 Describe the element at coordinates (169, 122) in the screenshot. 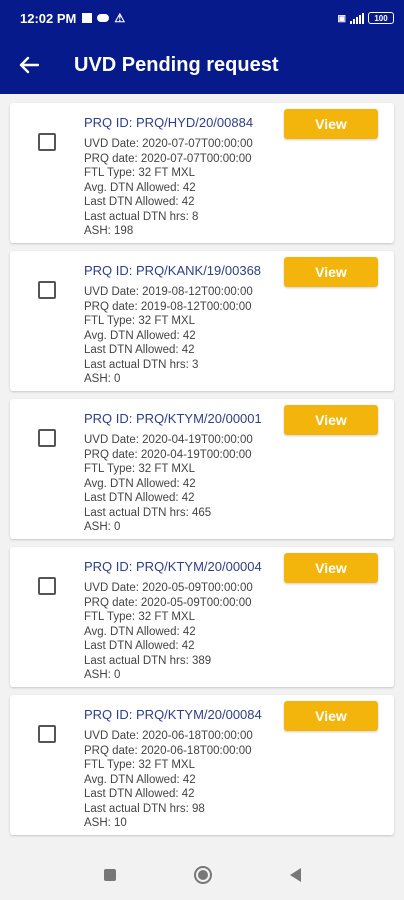

I see `prq-id: PRQ ID: PRQ/HYD/20/00884` at that location.